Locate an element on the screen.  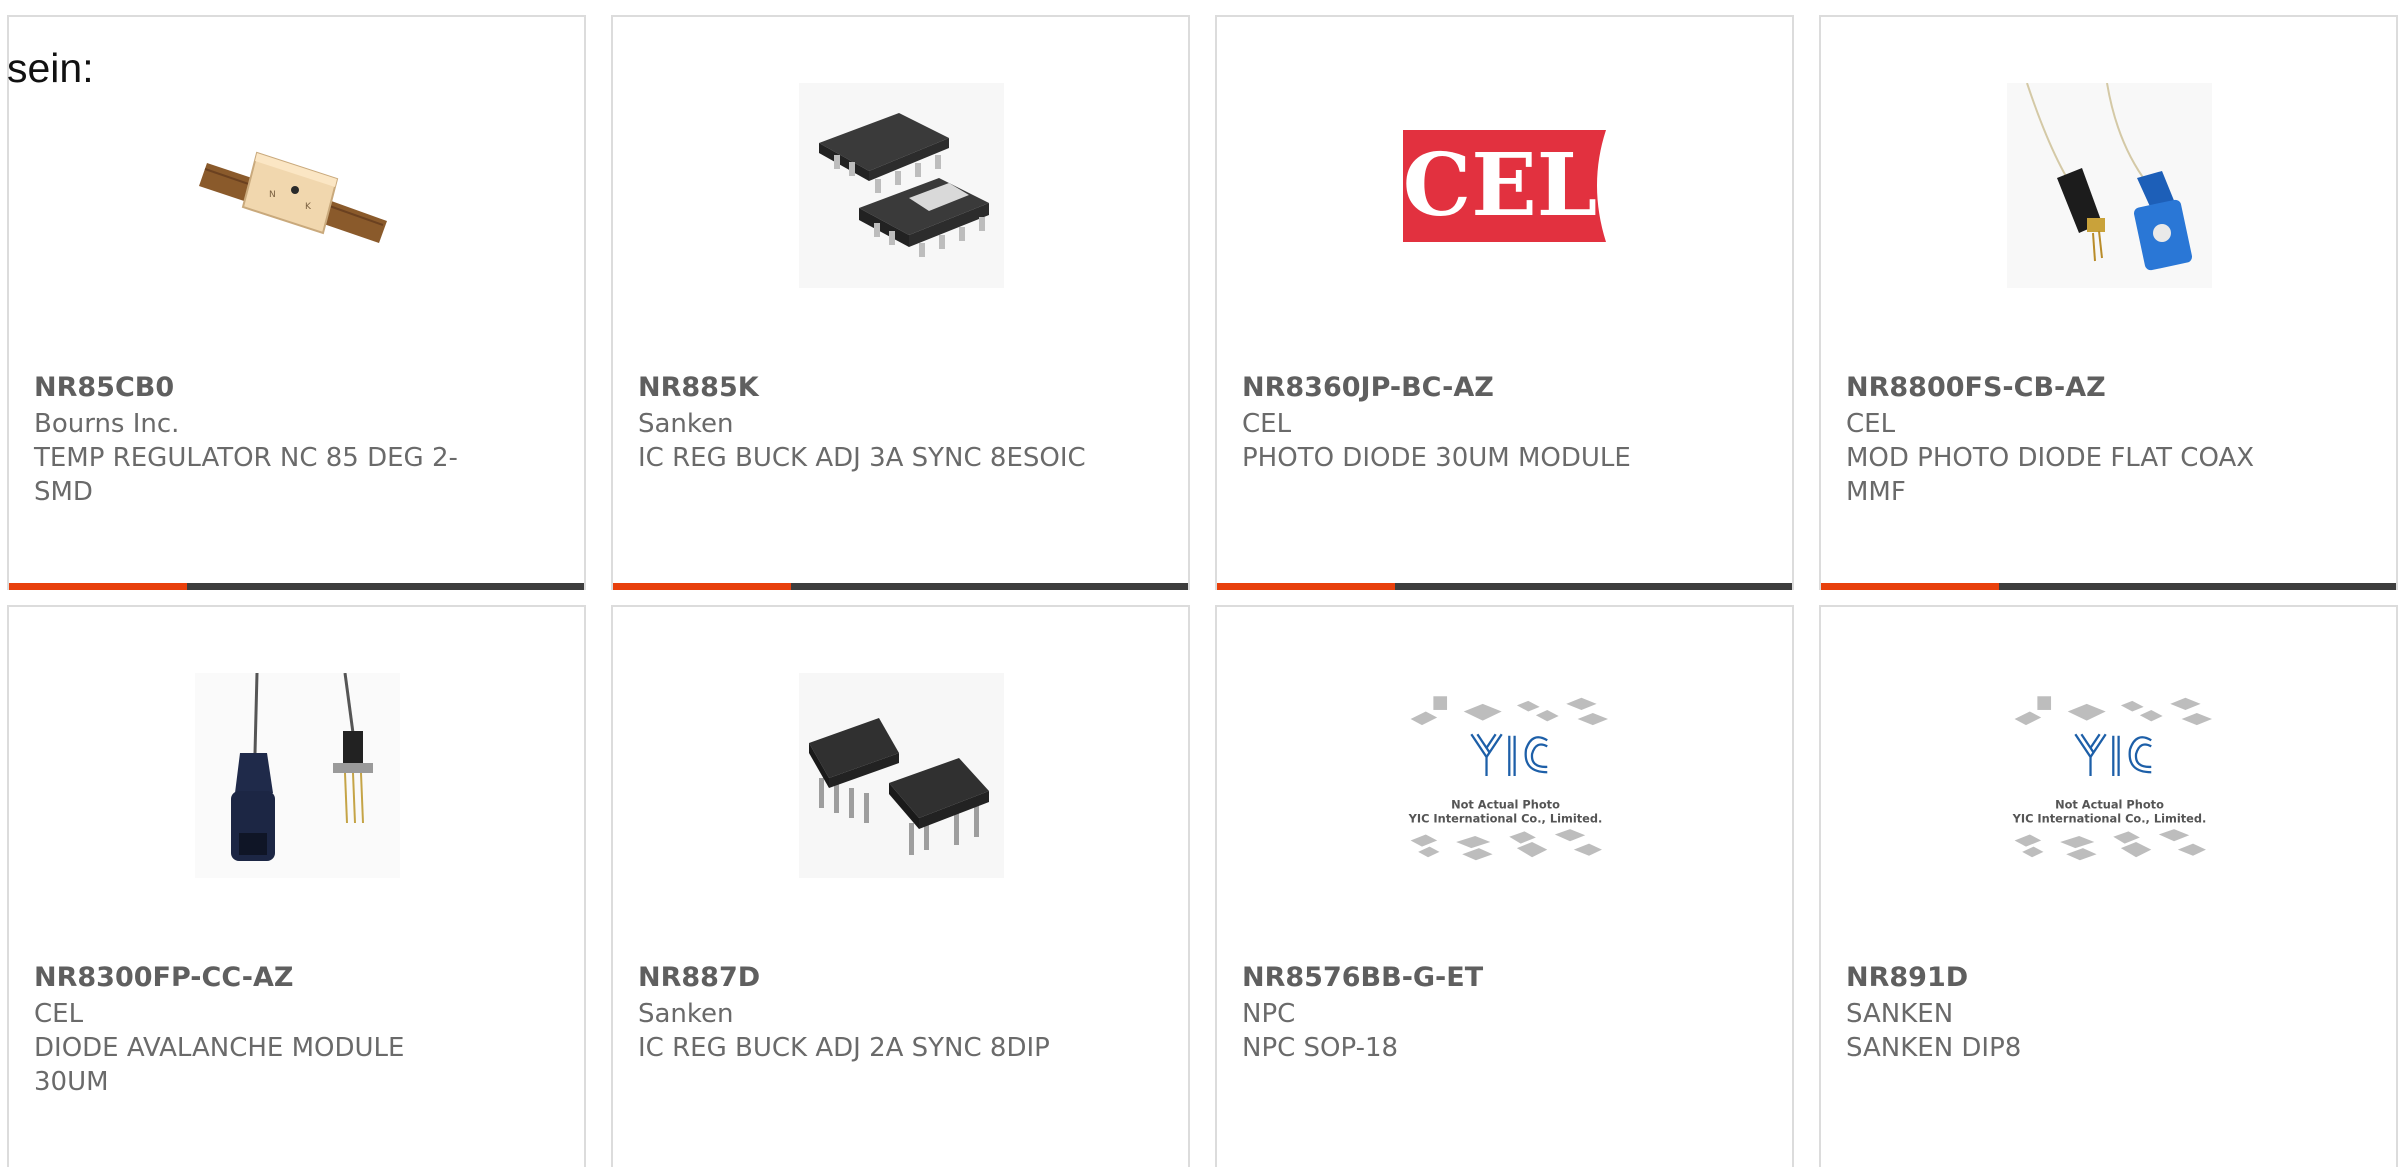
cel-logo-text: CEL is located at coordinates (1500, 185).